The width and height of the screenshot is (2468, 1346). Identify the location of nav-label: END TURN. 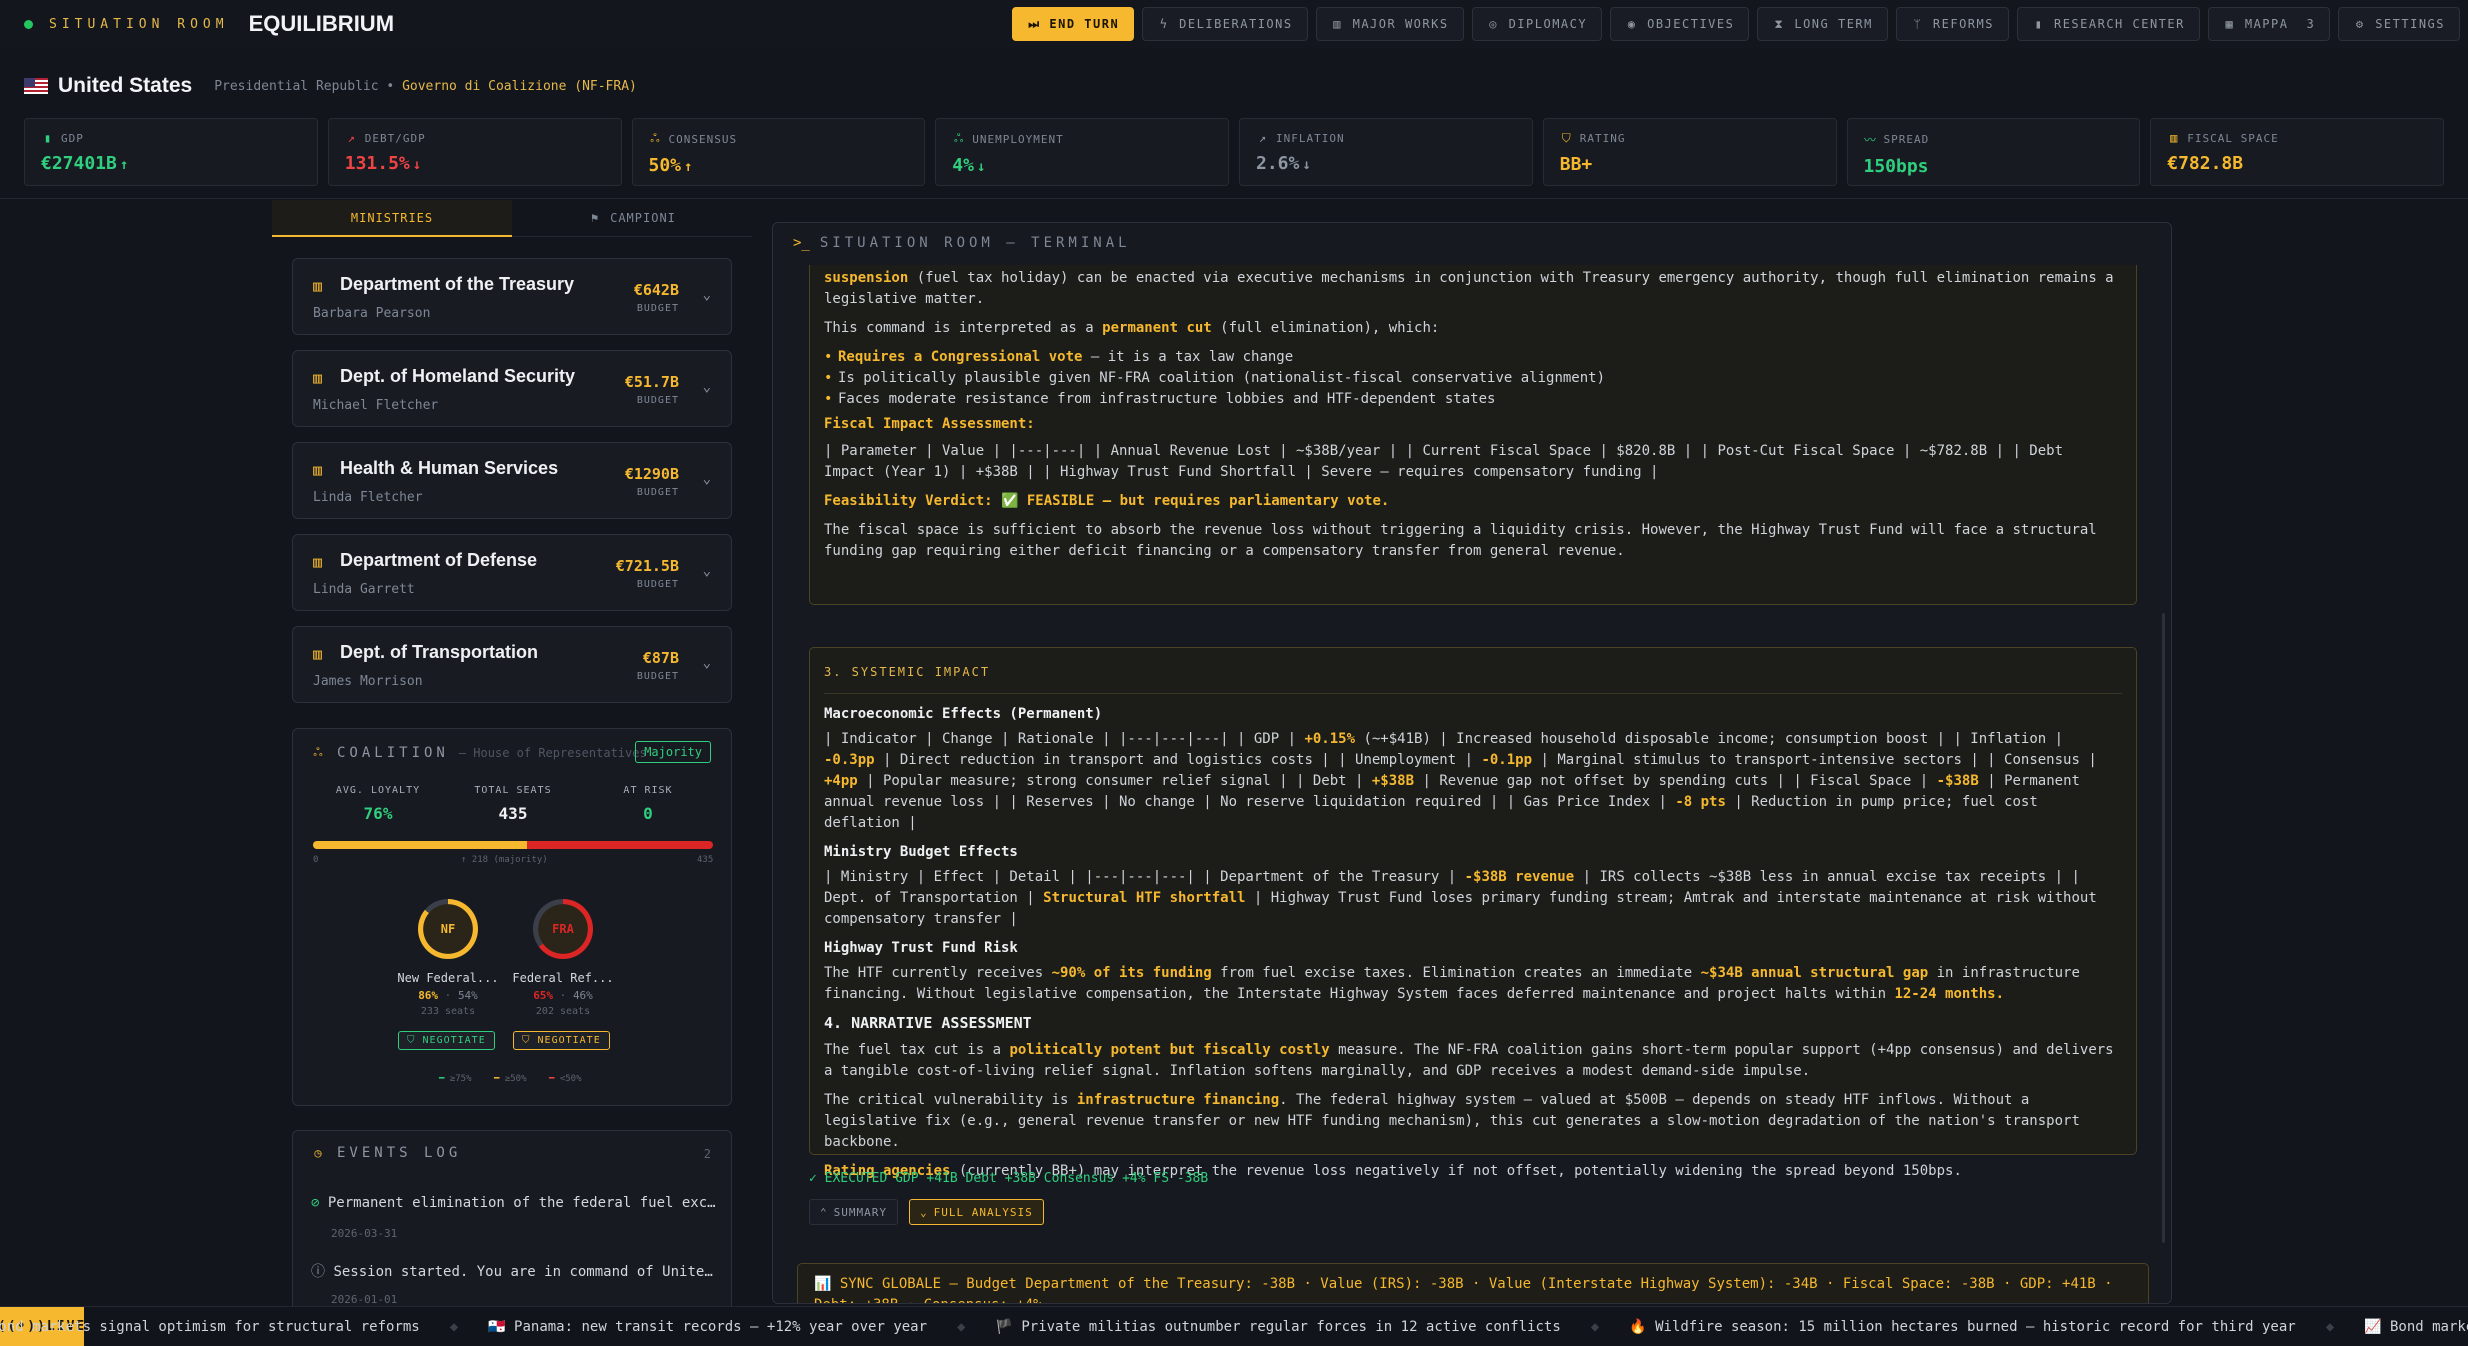
(1084, 24).